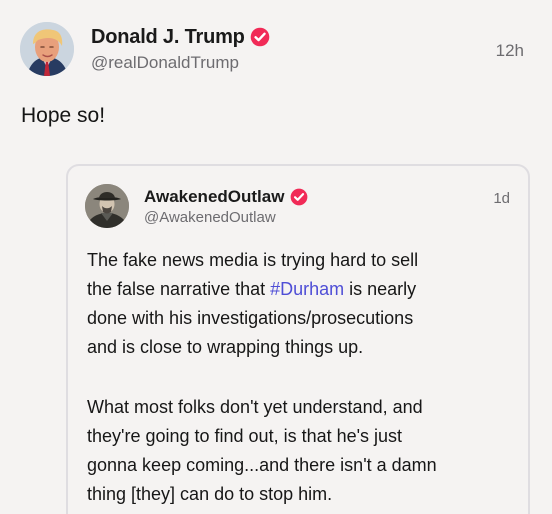 The image size is (552, 514). What do you see at coordinates (180, 63) in the screenshot?
I see `author-handle: @realDonaldTrump` at bounding box center [180, 63].